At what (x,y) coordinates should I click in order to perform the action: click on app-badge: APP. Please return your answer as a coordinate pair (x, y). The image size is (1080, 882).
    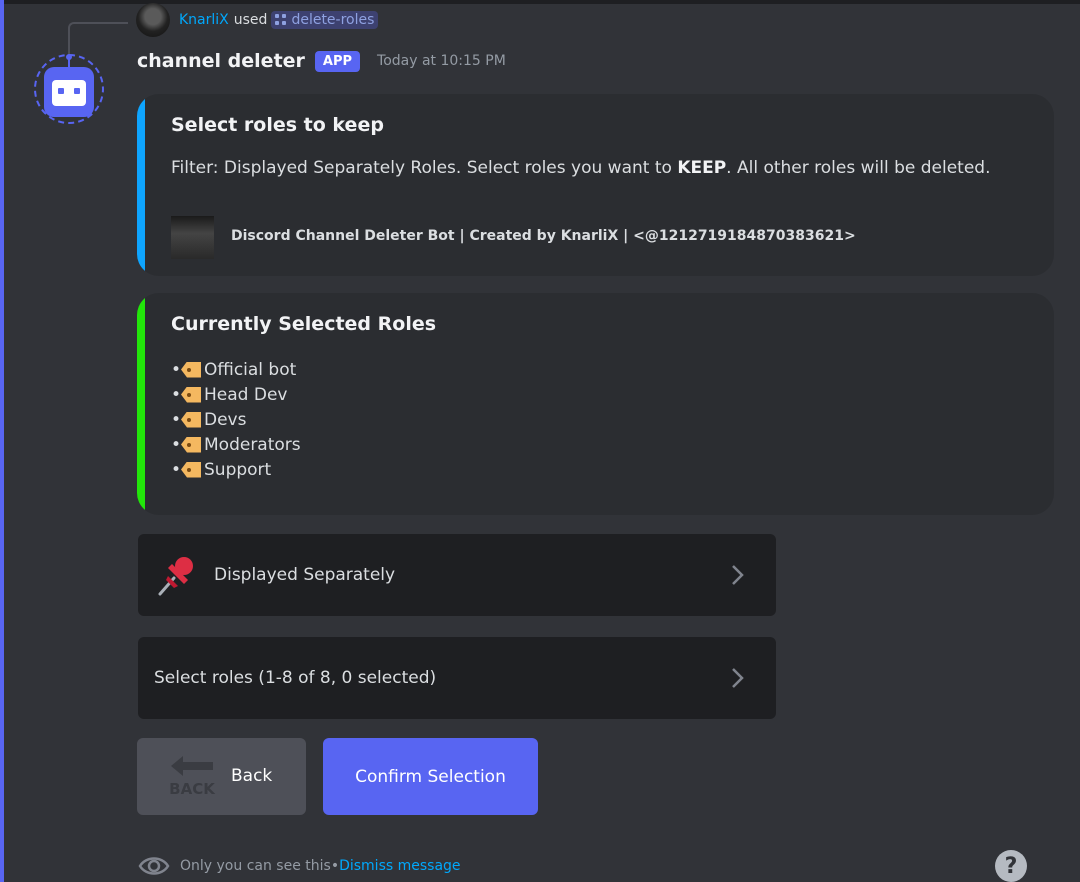
    Looking at the image, I should click on (337, 61).